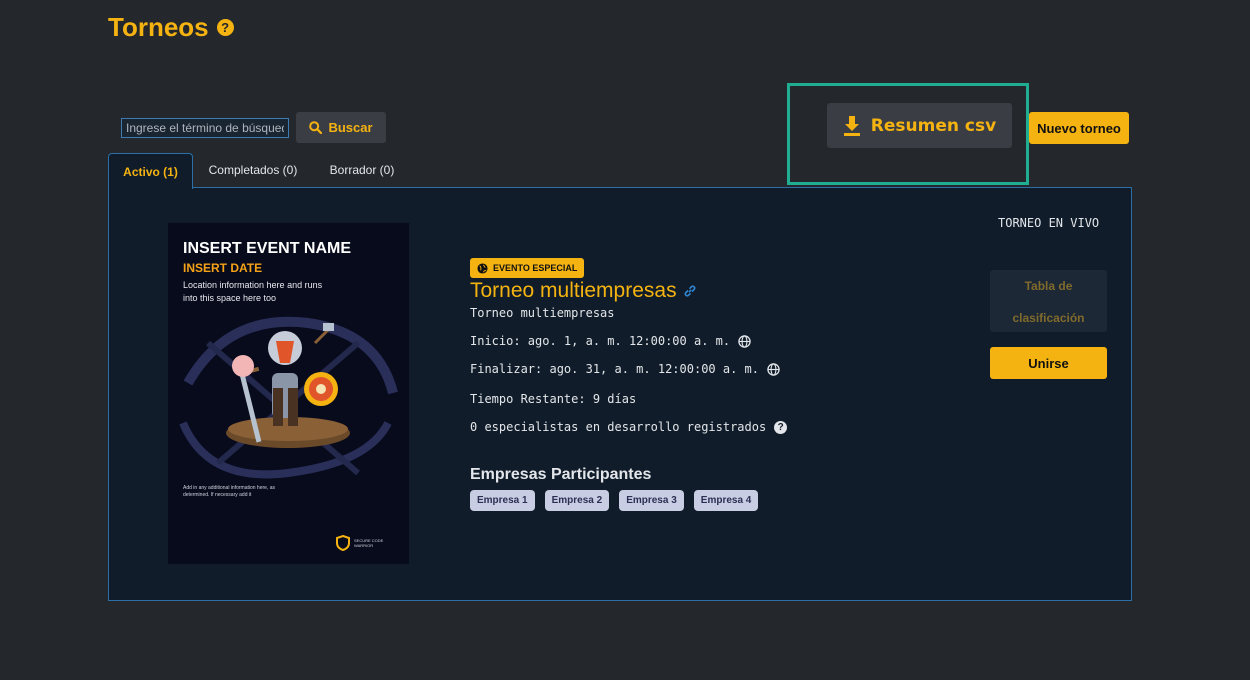 This screenshot has width=1250, height=680. I want to click on page-title: Torneos ?, so click(171, 27).